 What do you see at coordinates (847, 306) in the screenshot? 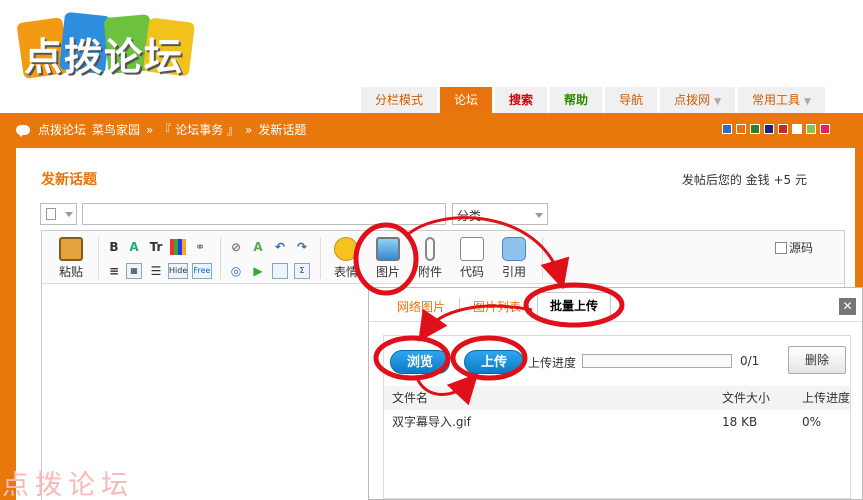
I see `close-icon: ✕` at bounding box center [847, 306].